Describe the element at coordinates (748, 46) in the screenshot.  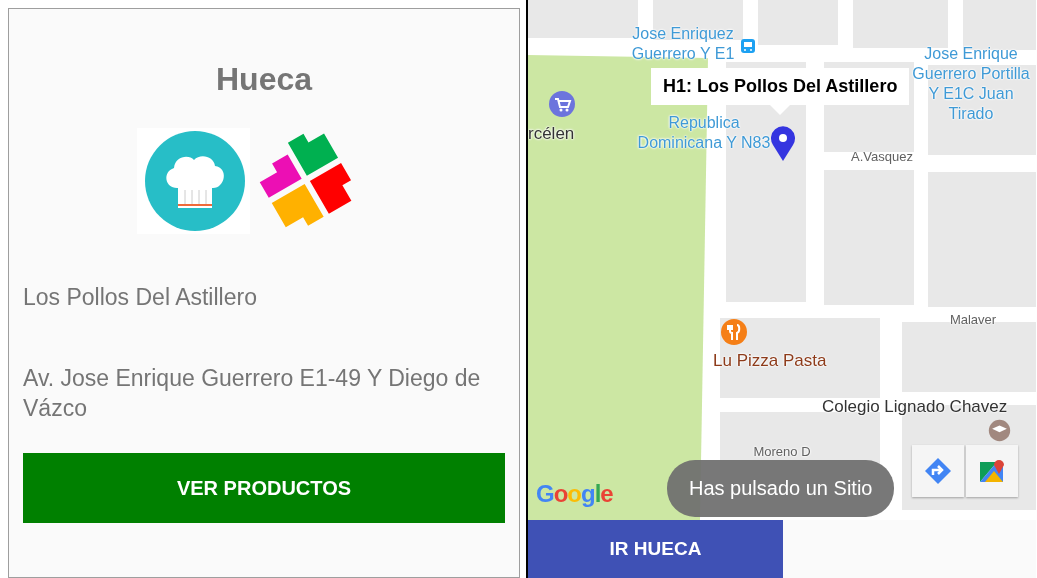
I see `bus-icon` at that location.